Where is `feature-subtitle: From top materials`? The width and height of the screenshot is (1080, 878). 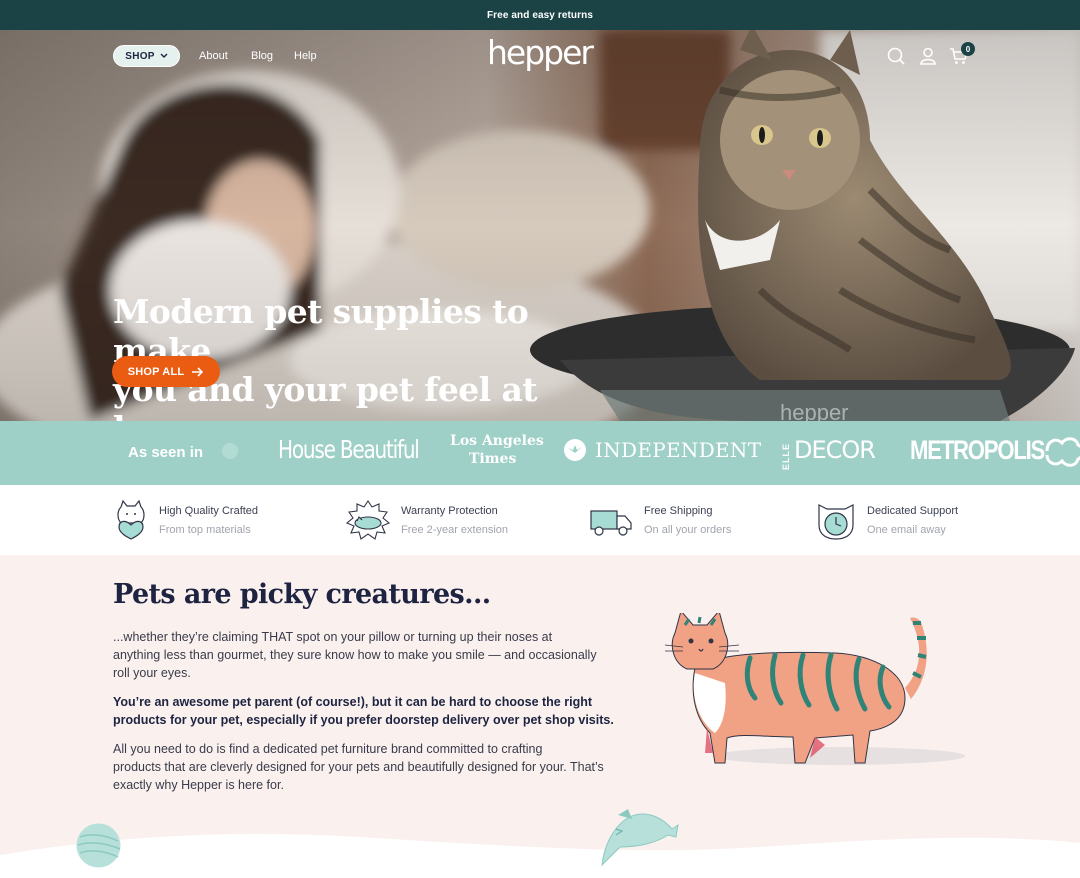 feature-subtitle: From top materials is located at coordinates (205, 530).